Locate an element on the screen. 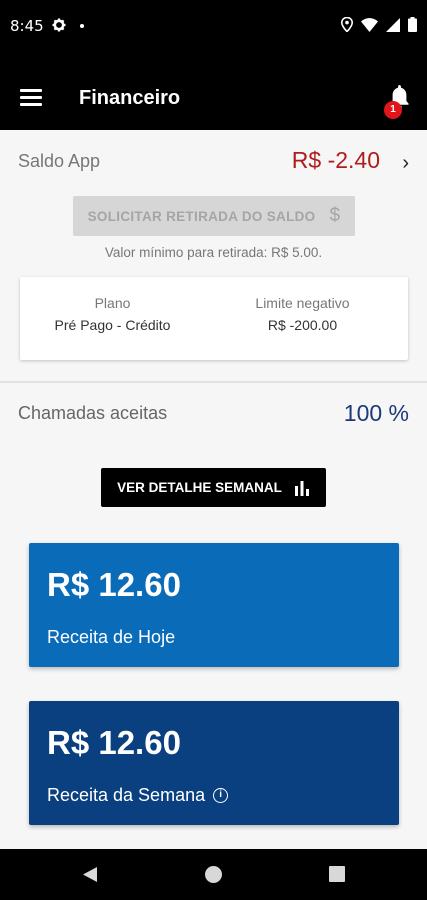 Image resolution: width=427 pixels, height=900 pixels. saldo-label: Saldo App is located at coordinates (59, 161).